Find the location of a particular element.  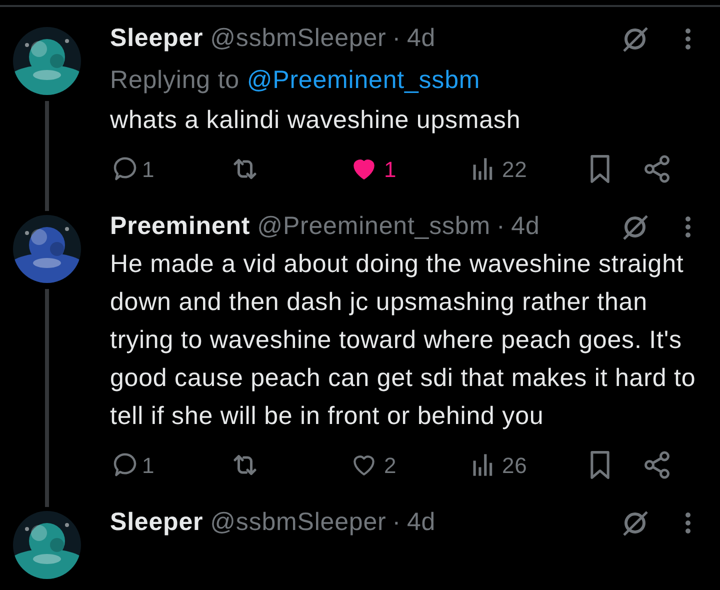

author-handle: @Preeminent_ssbm is located at coordinates (373, 227).